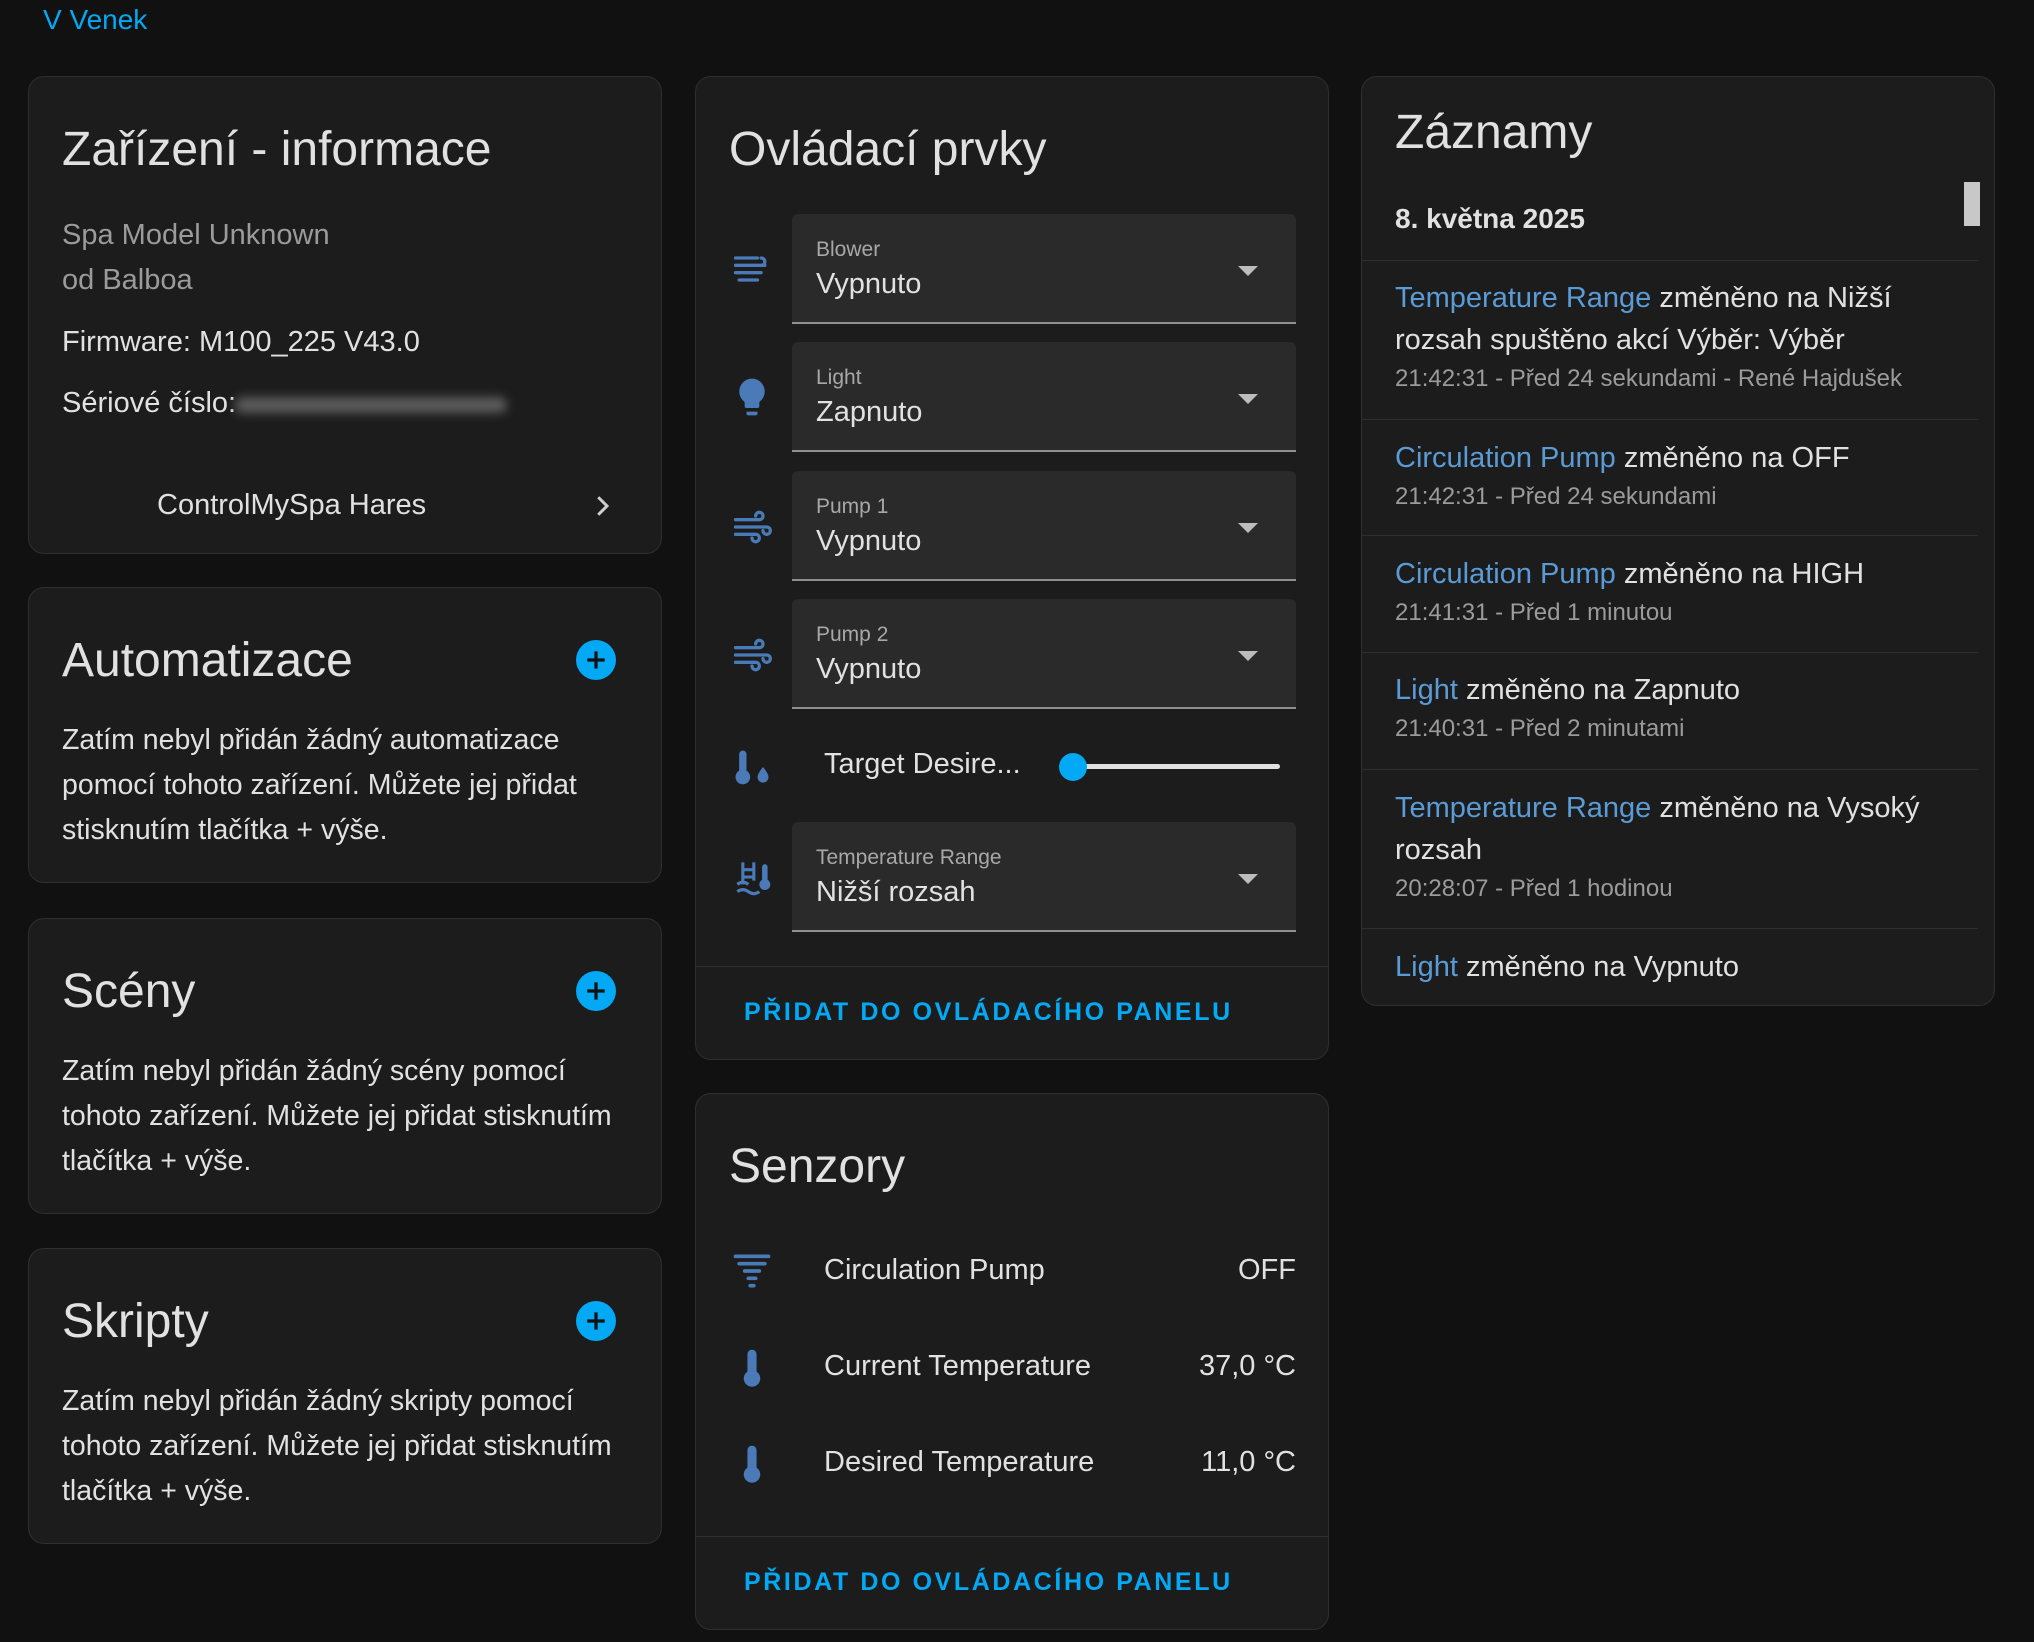 This screenshot has width=2034, height=1642. I want to click on scripts-title: Skripty, so click(135, 1321).